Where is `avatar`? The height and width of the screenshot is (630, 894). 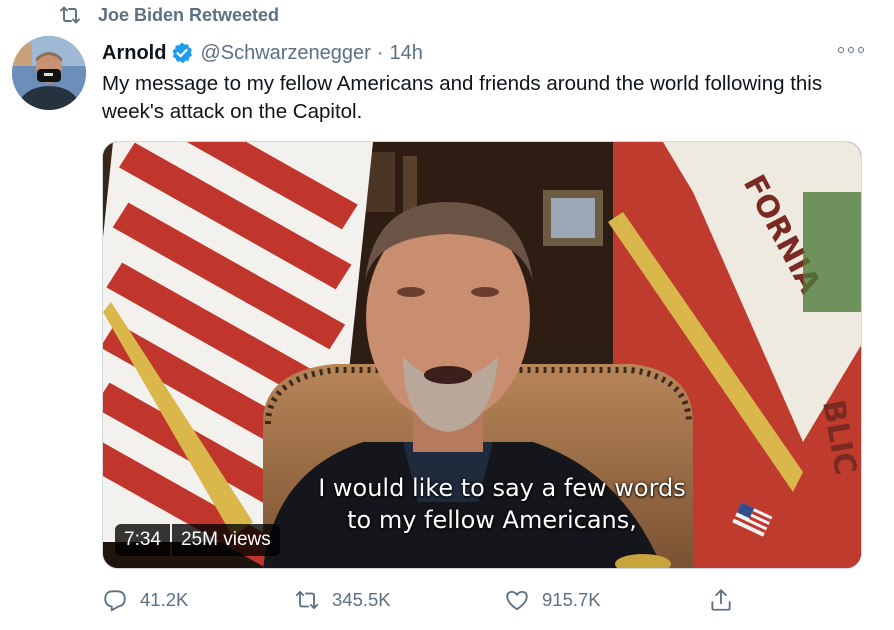
avatar is located at coordinates (49, 73).